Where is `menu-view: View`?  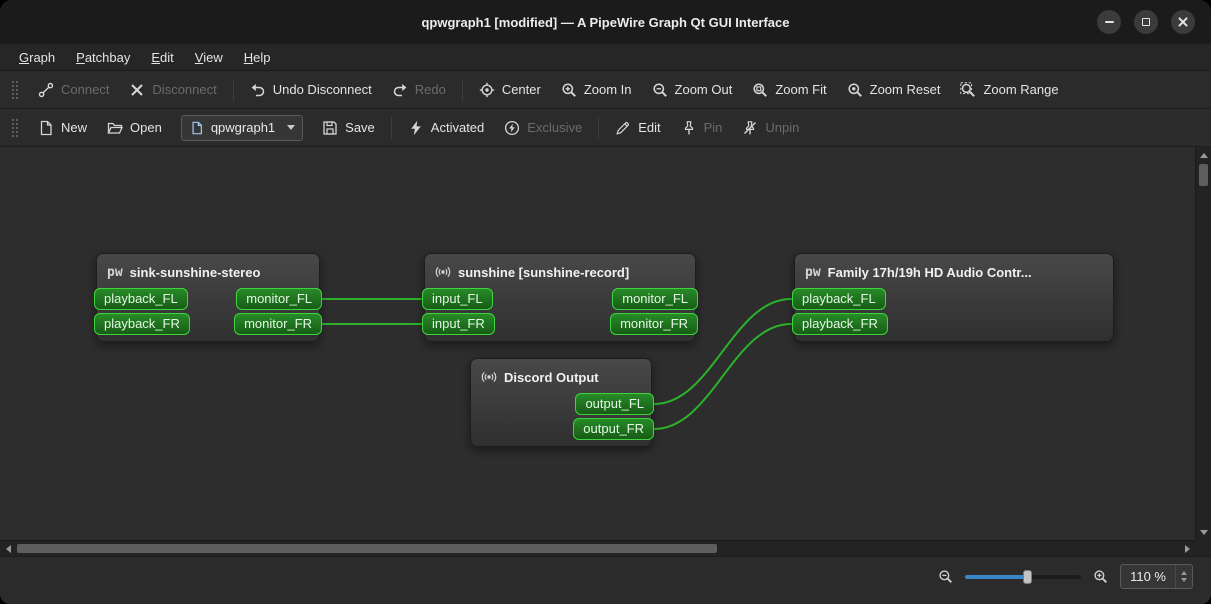 menu-view: View is located at coordinates (209, 57).